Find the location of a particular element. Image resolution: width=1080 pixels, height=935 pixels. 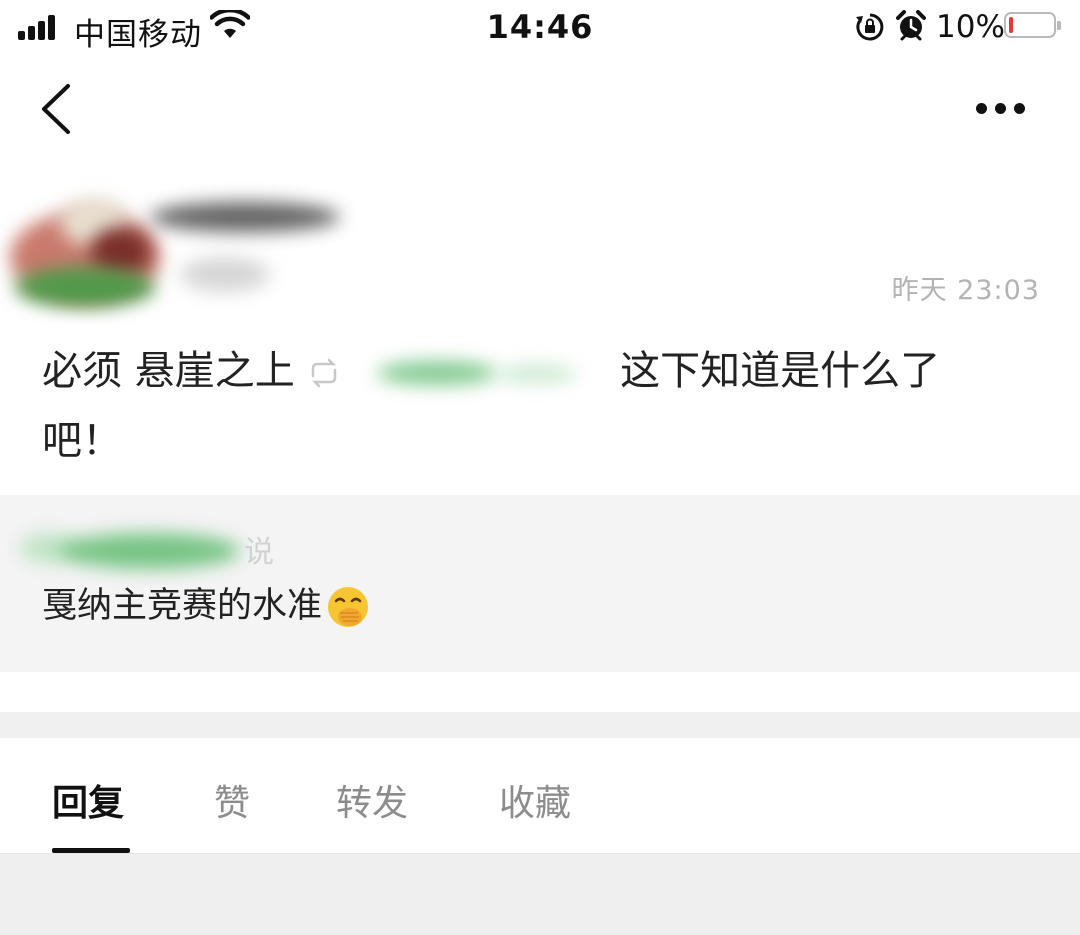

action-tabs: 回复 赞 转发 收藏 is located at coordinates (540, 796).